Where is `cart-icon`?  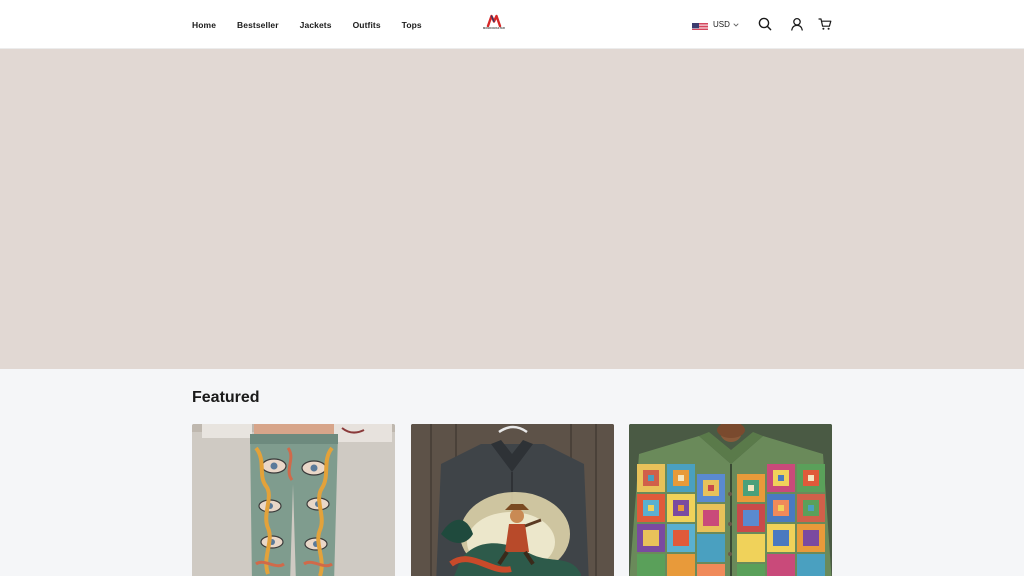 cart-icon is located at coordinates (825, 24).